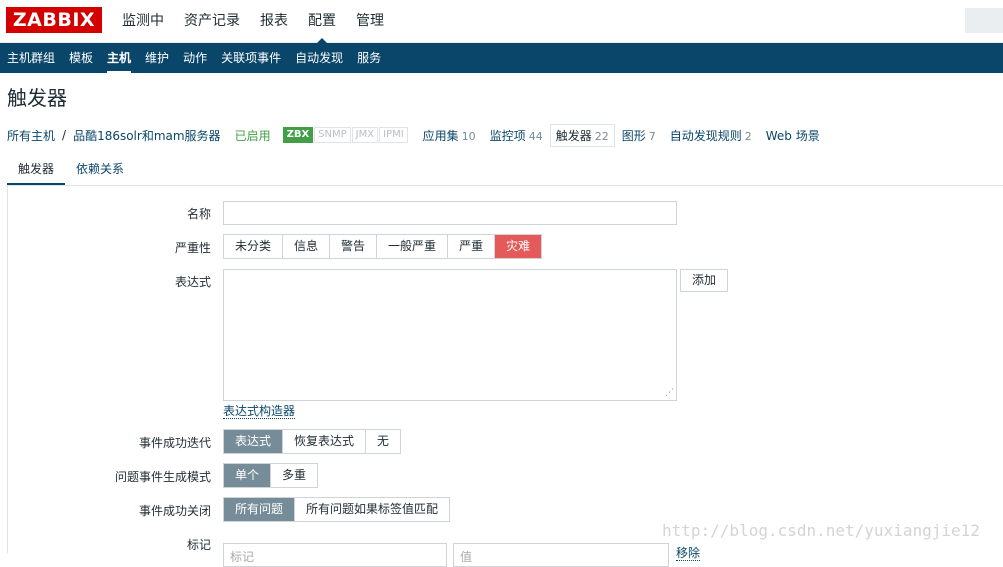 The image size is (1003, 567). I want to click on problem-event-mode-selector: 单个 多重, so click(271, 475).